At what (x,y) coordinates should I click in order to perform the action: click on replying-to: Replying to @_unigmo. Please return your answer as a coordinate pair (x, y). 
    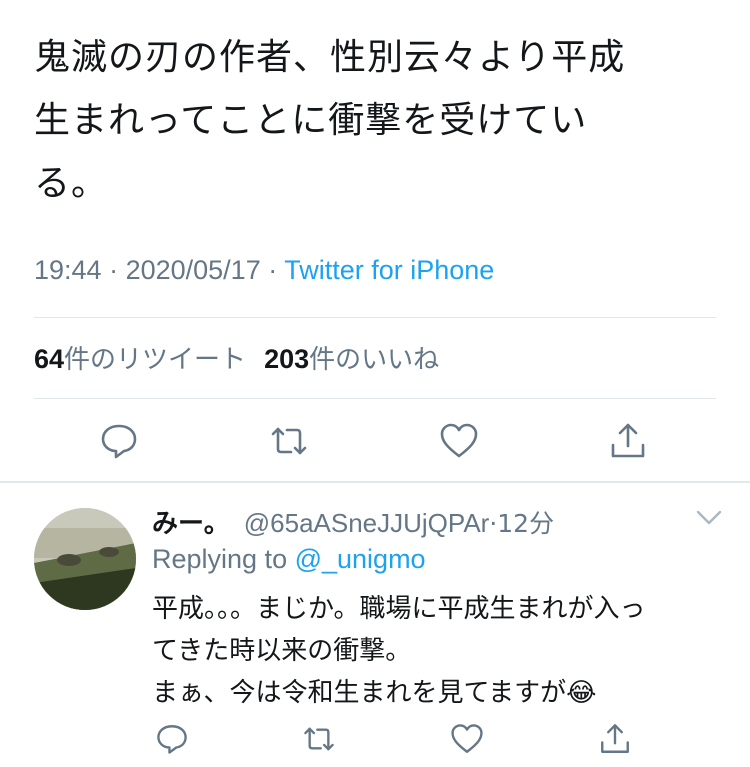
    Looking at the image, I should click on (289, 559).